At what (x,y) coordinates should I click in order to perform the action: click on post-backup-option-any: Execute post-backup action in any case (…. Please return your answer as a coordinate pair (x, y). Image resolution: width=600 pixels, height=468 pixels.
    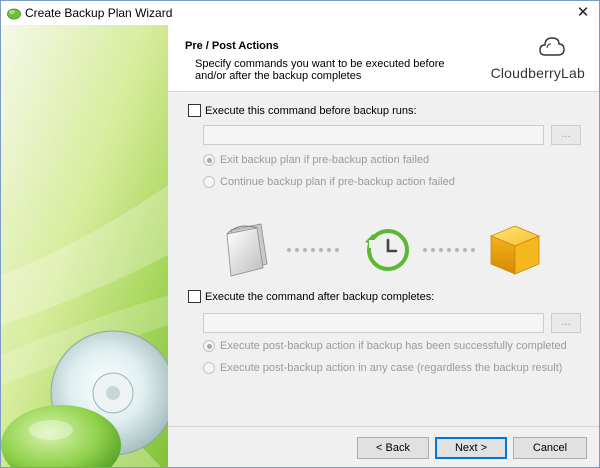
    Looking at the image, I should click on (382, 368).